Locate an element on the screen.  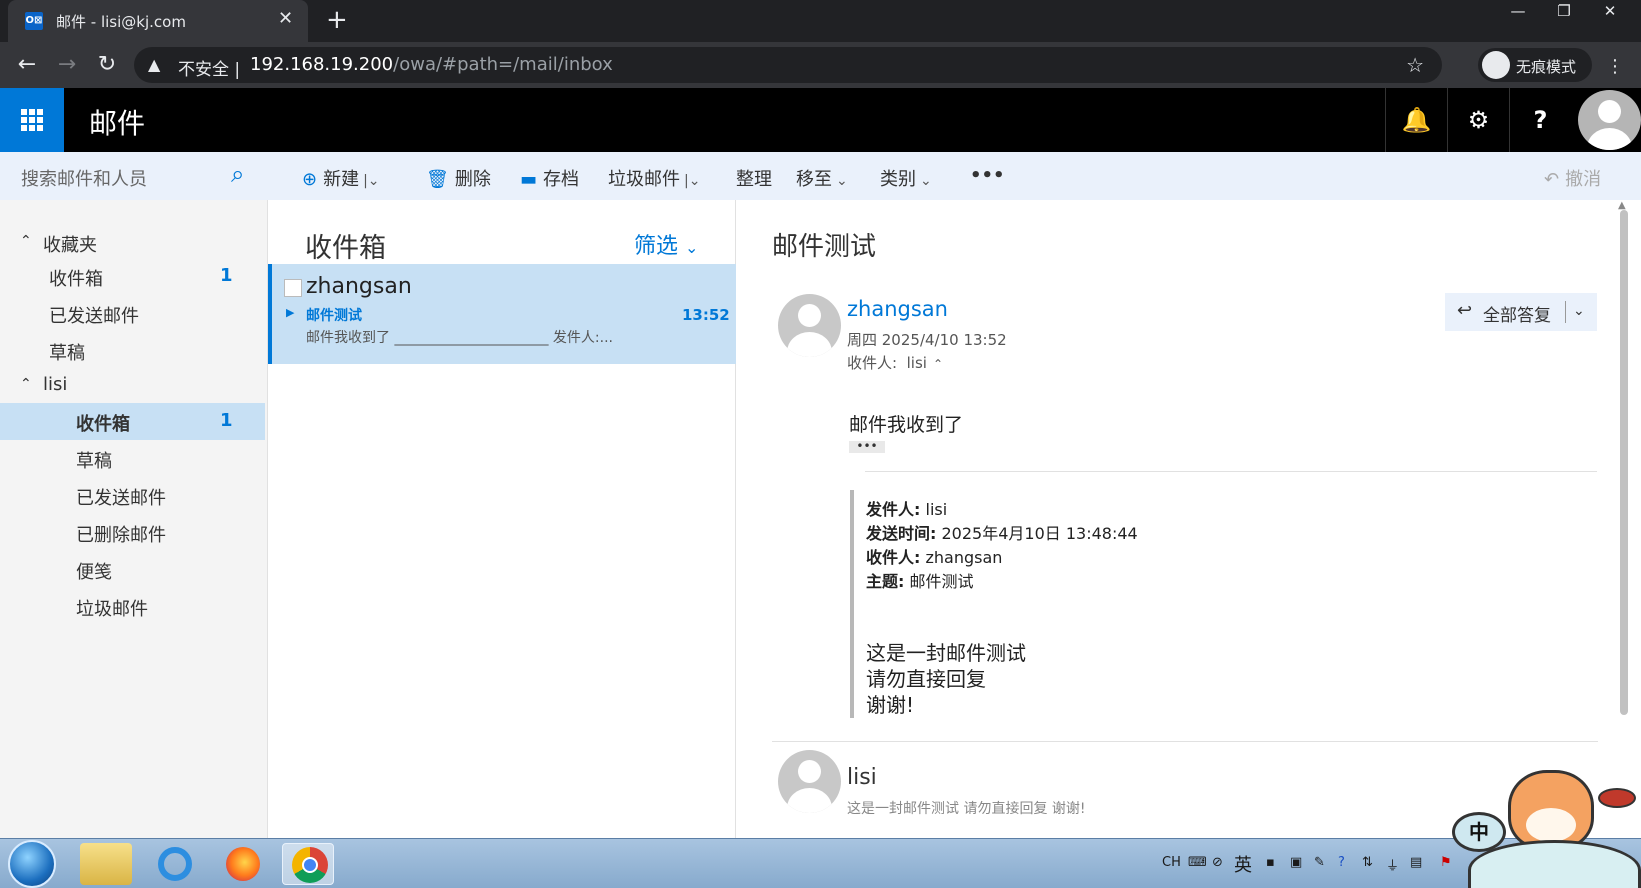
unread-count-badge: 1 is located at coordinates (226, 420).